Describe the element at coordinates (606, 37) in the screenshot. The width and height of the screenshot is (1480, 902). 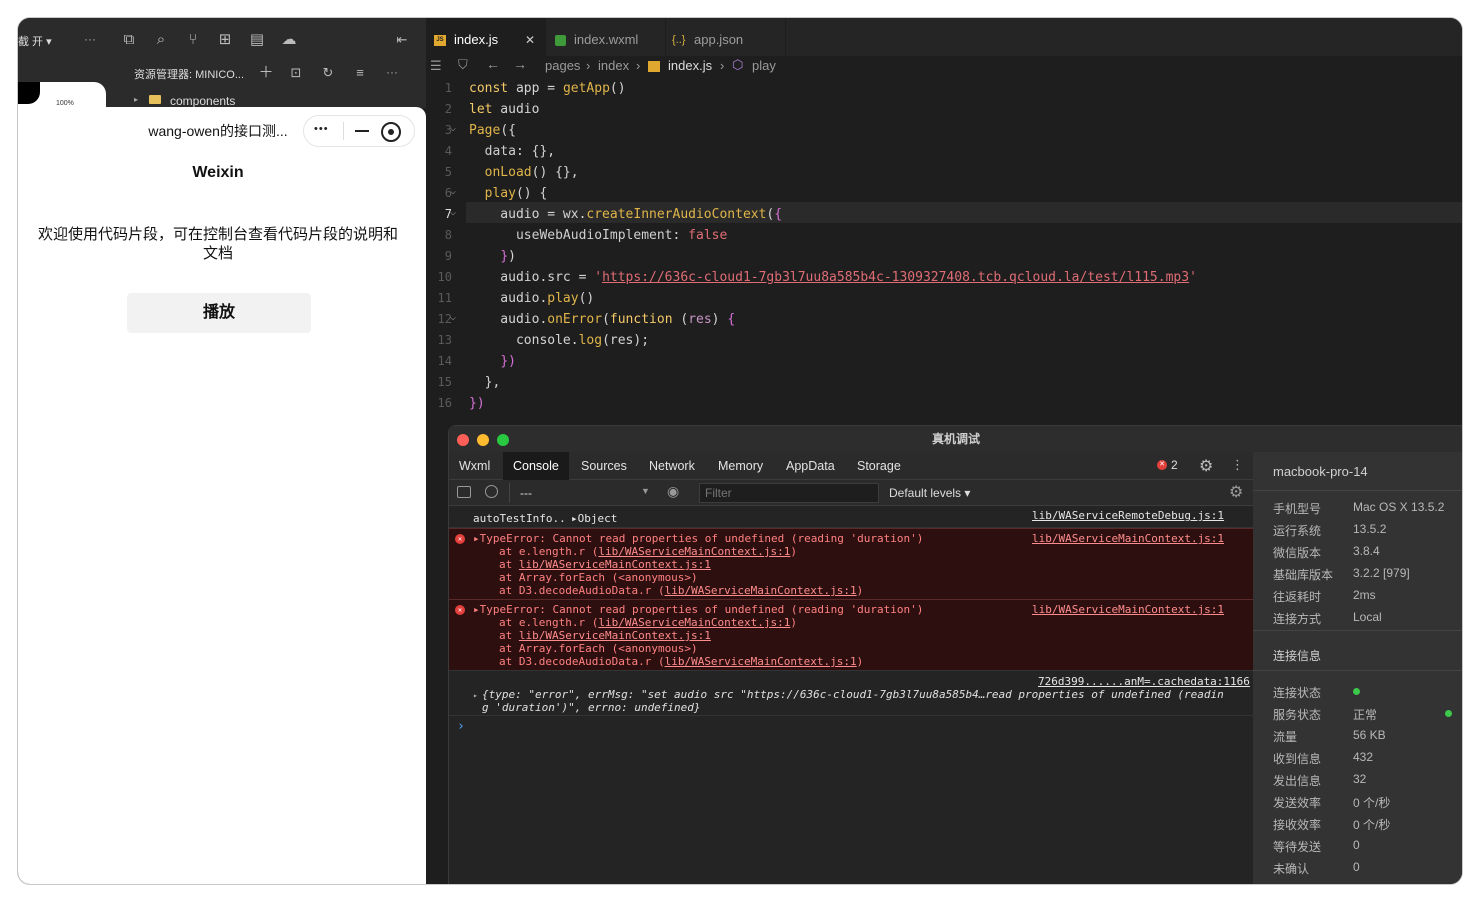
I see `tab-index-wxml: index.wxml` at that location.